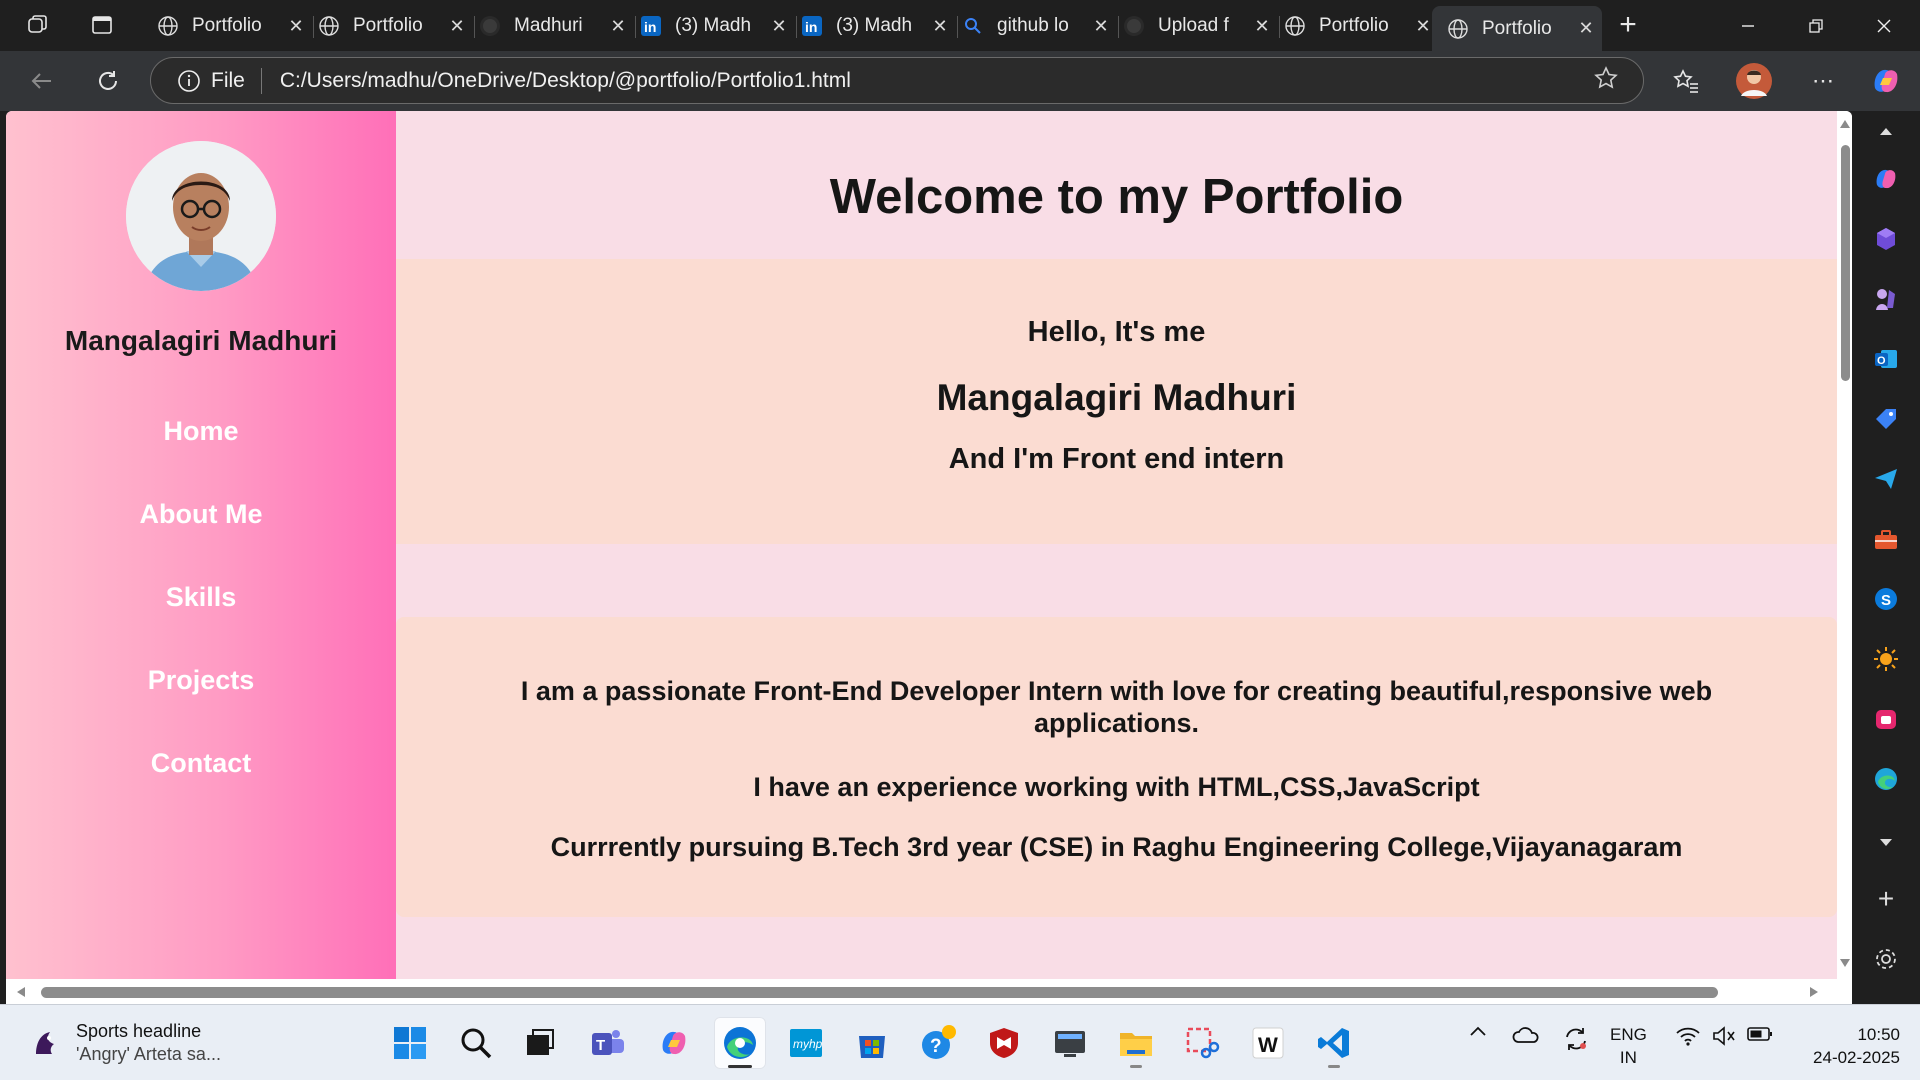  What do you see at coordinates (674, 1043) in the screenshot?
I see `copilot-app-icon` at bounding box center [674, 1043].